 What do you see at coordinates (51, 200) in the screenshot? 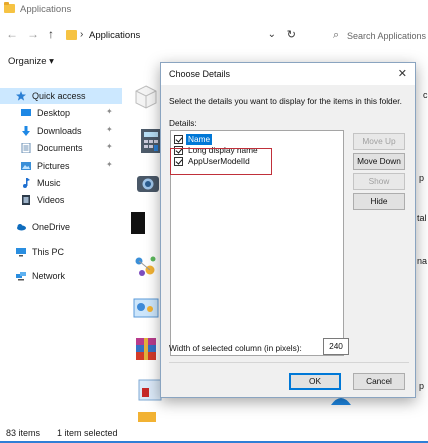
I see `sidebar-item-label: Videos` at bounding box center [51, 200].